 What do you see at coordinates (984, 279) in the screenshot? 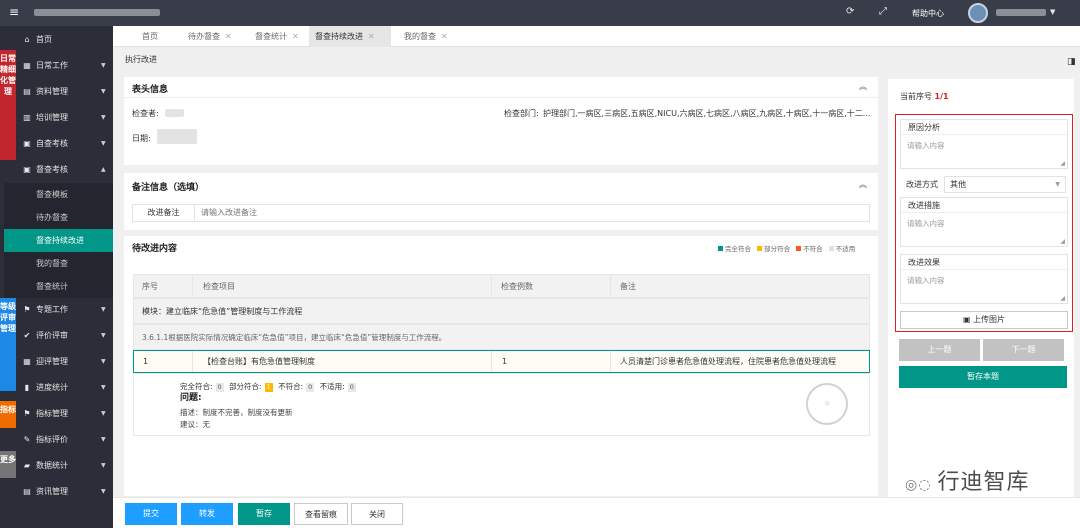
I see `effect-field: 改进效果 请输入内容 ◢` at bounding box center [984, 279].